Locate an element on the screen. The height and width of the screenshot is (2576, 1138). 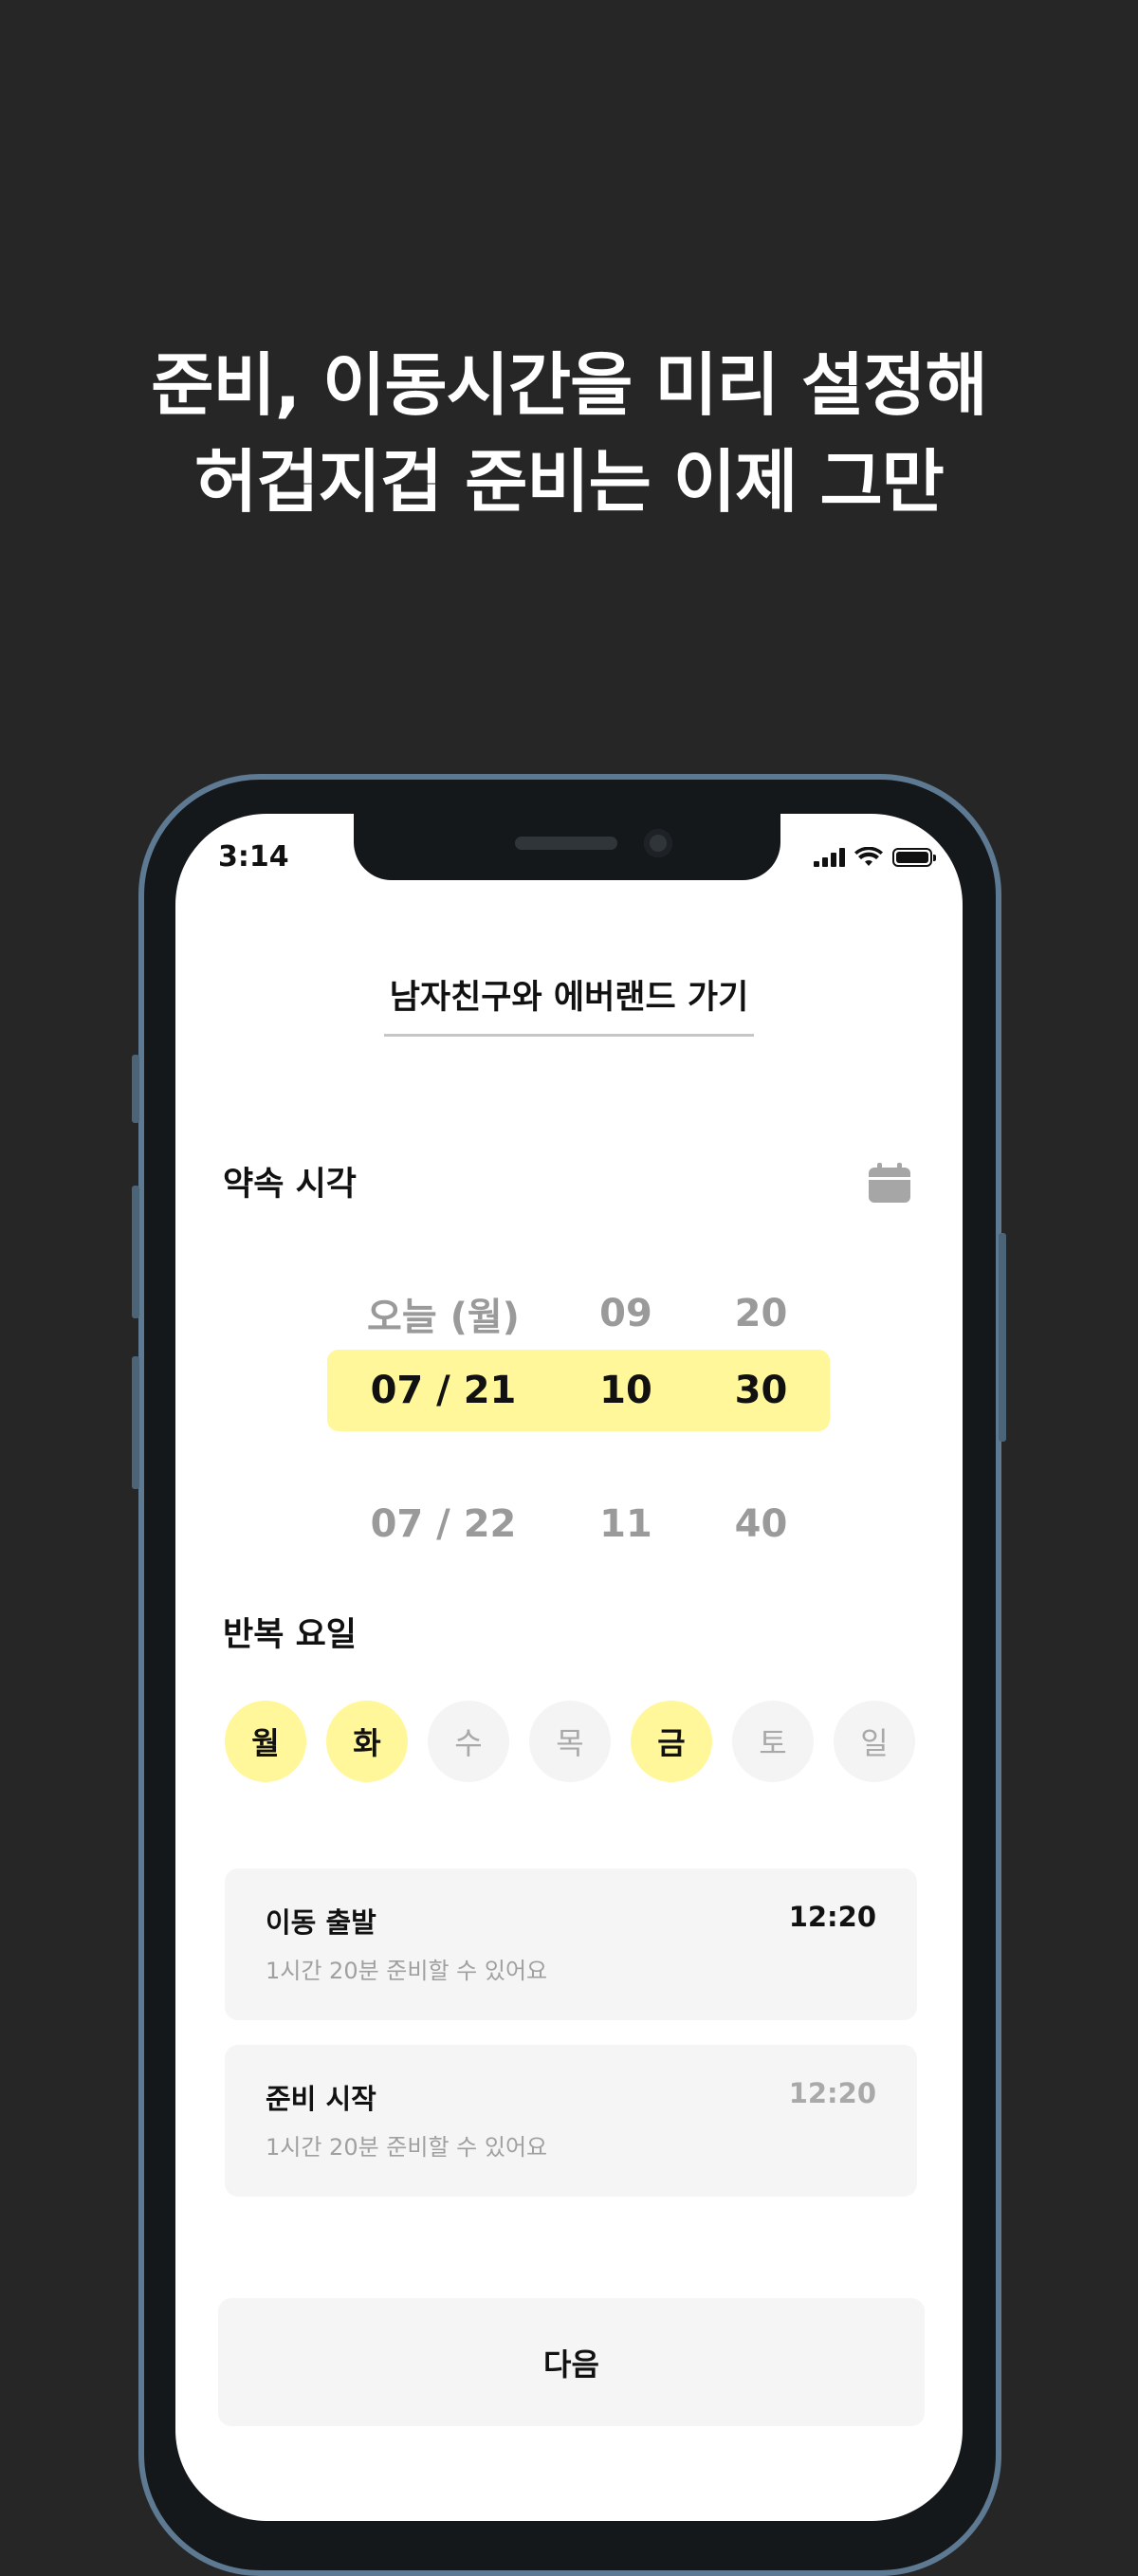
time-picker-row-next: 07 / 22 11 40 is located at coordinates (578, 1524).